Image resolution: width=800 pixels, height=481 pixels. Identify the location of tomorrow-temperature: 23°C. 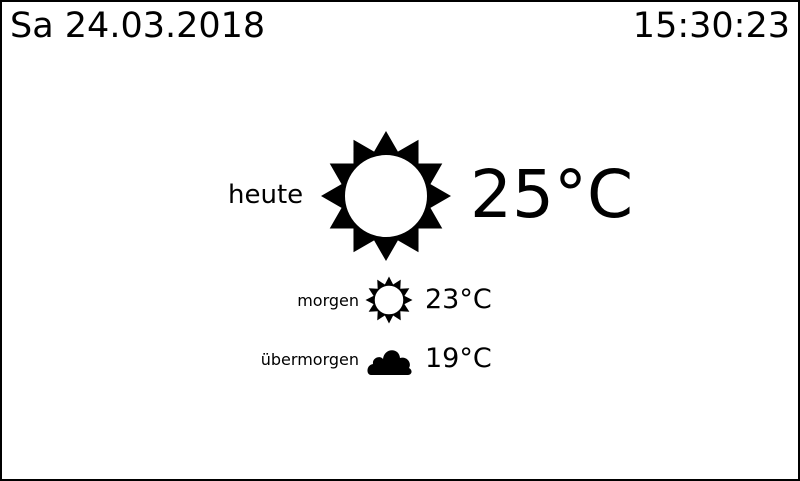
(458, 299).